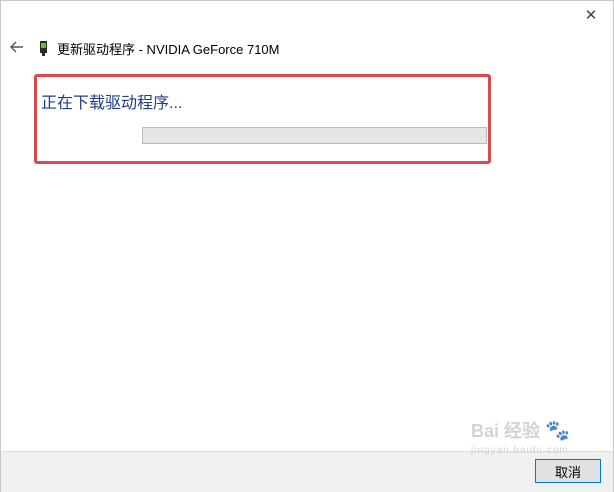 The image size is (614, 492). I want to click on annotation-highlight-box, so click(262, 119).